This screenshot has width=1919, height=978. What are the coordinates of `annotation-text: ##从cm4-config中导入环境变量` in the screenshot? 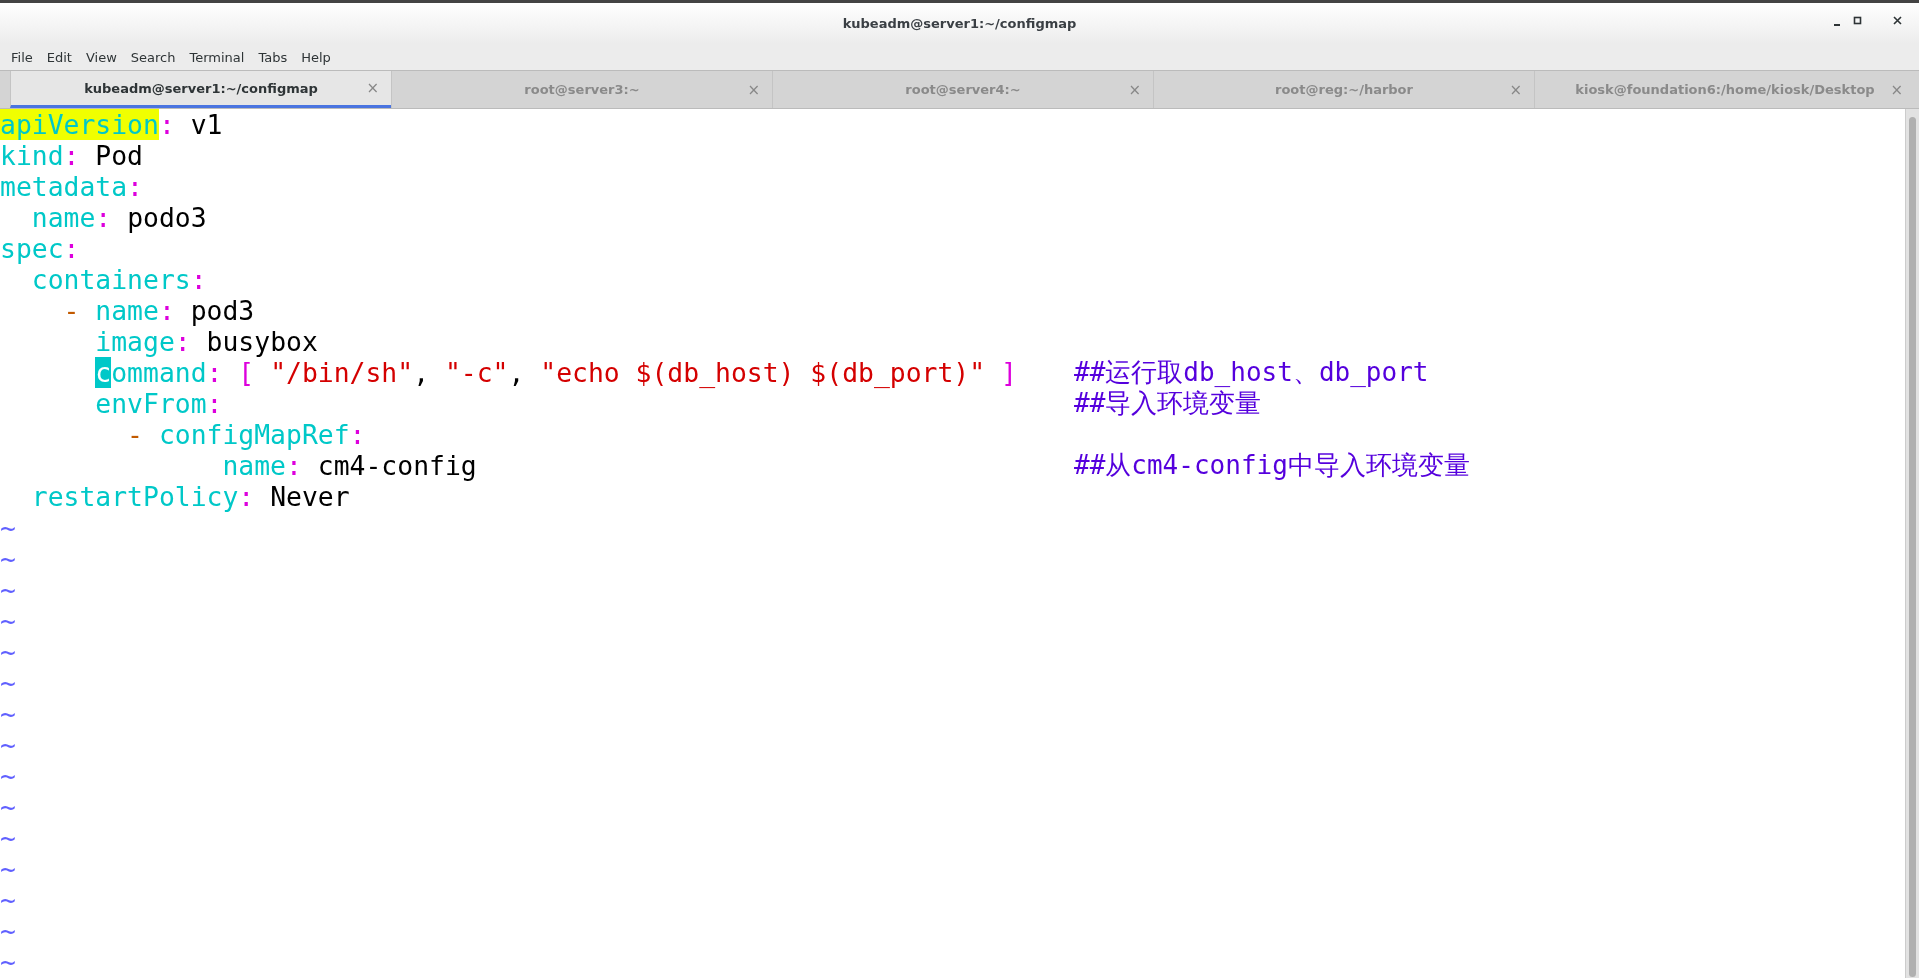 It's located at (1272, 465).